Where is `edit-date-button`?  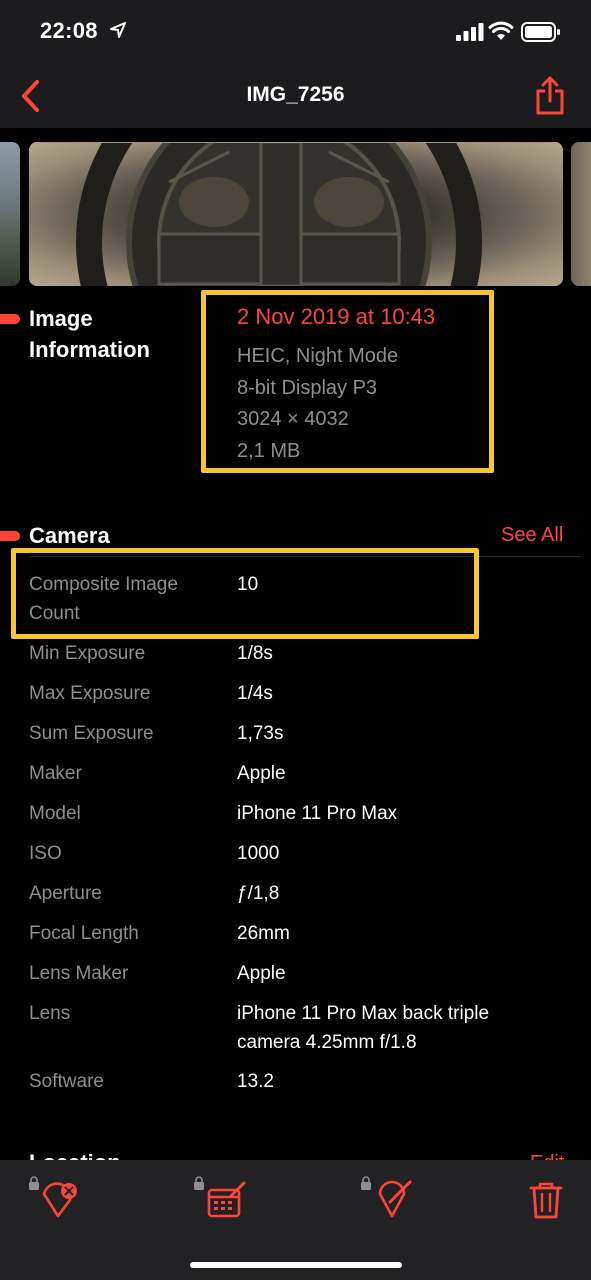 edit-date-button is located at coordinates (221, 1199).